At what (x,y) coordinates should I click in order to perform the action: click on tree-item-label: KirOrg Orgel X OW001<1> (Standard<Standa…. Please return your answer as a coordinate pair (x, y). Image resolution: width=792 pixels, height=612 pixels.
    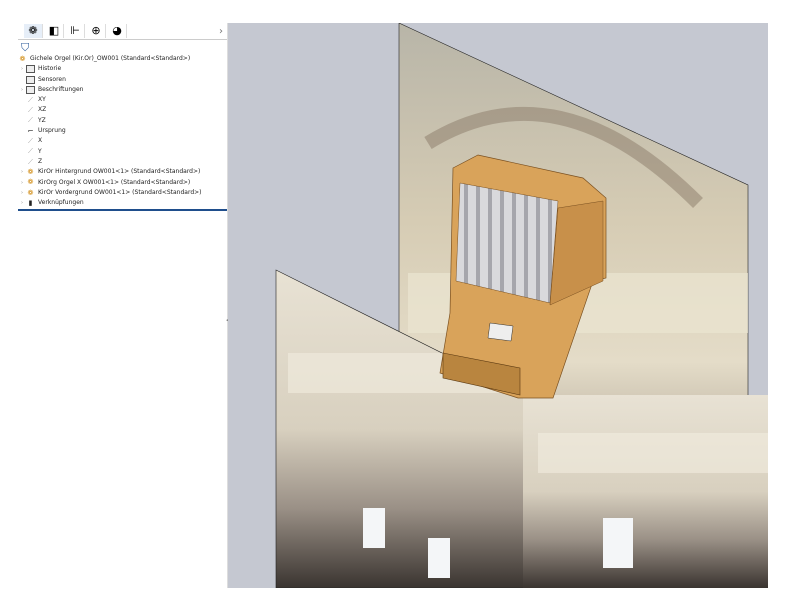
    Looking at the image, I should click on (114, 182).